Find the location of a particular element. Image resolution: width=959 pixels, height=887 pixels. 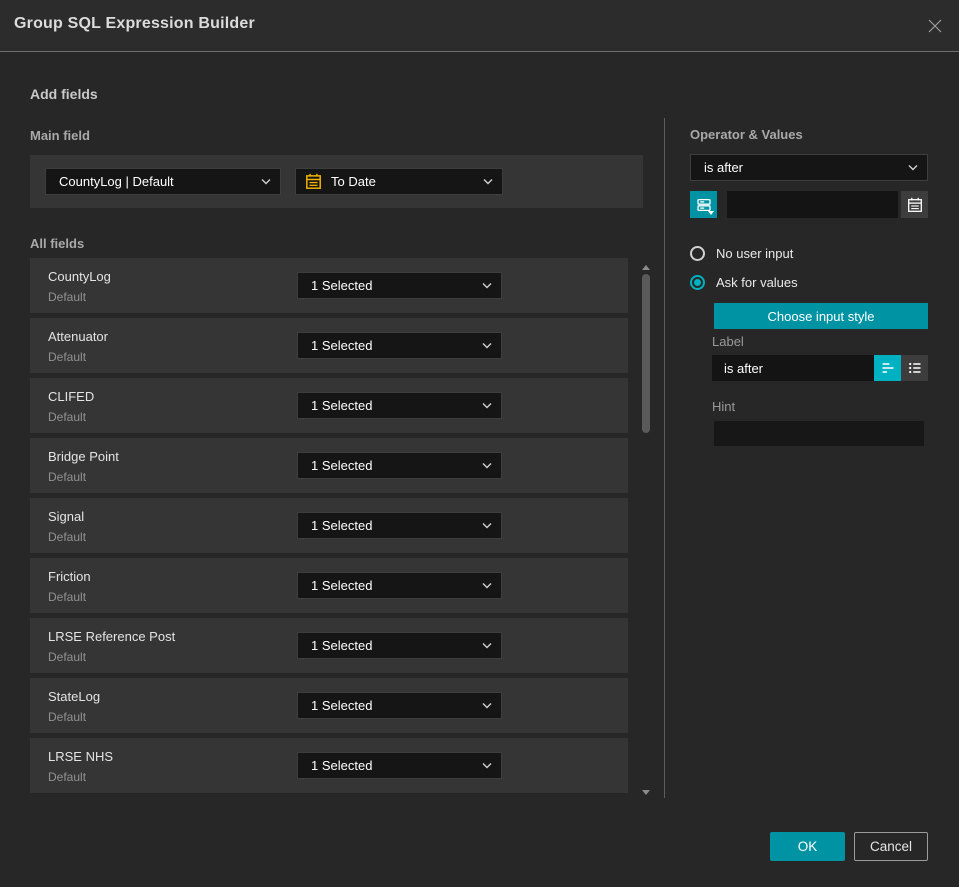

label-input is located at coordinates (793, 368).